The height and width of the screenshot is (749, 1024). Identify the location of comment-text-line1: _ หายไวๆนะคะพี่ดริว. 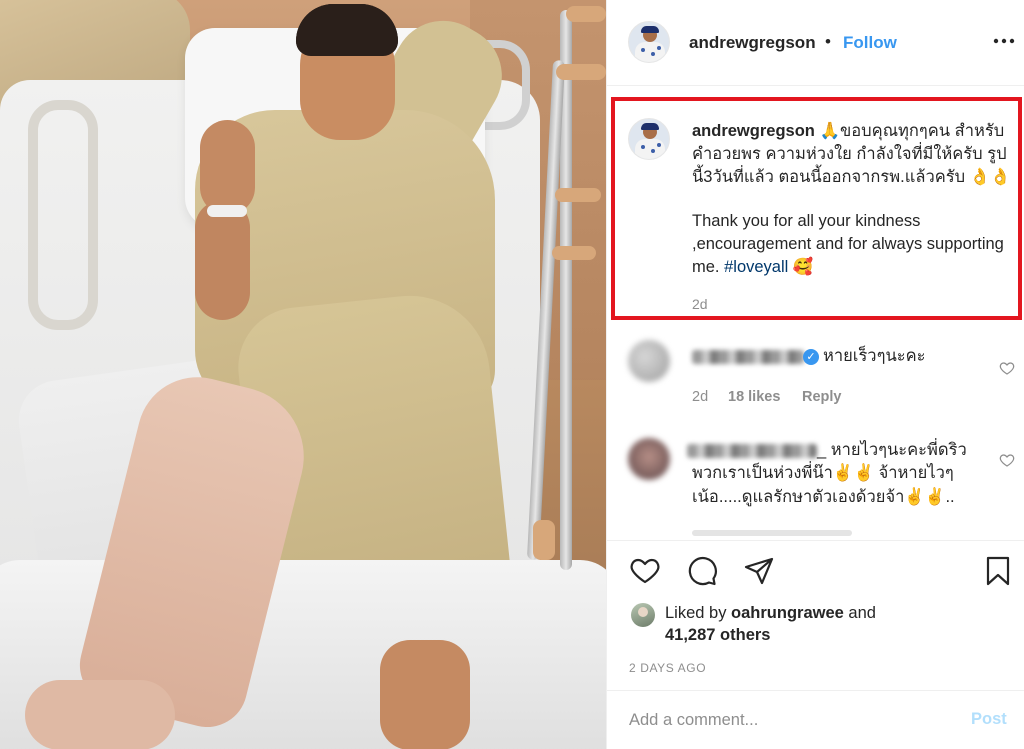
(892, 450).